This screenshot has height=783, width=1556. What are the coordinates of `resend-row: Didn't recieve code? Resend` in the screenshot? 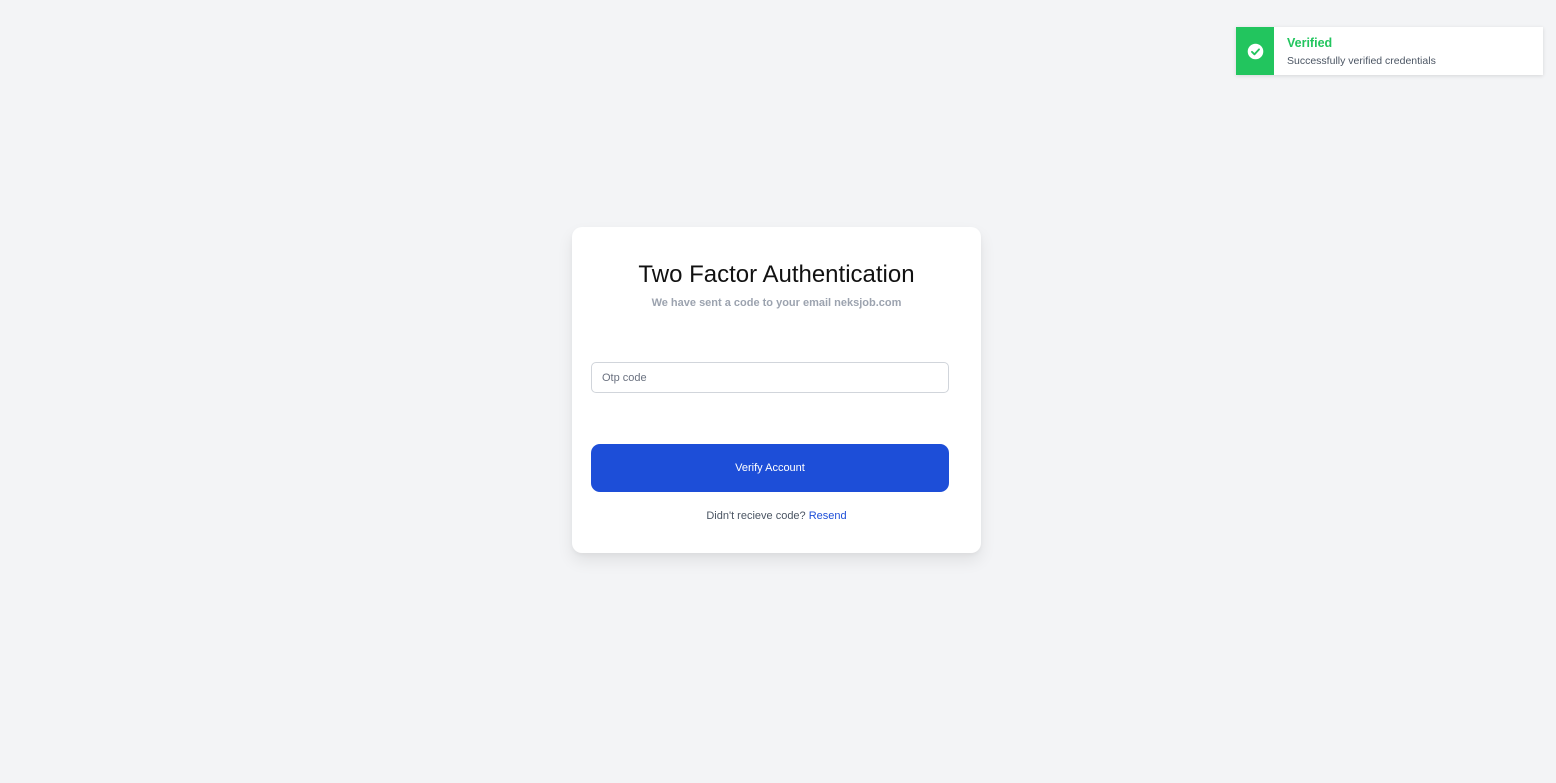 It's located at (776, 516).